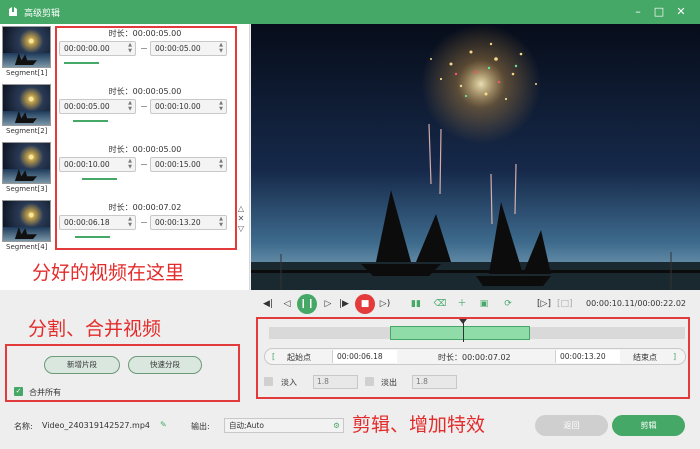  What do you see at coordinates (648, 425) in the screenshot?
I see `cut-button: 剪辑` at bounding box center [648, 425].